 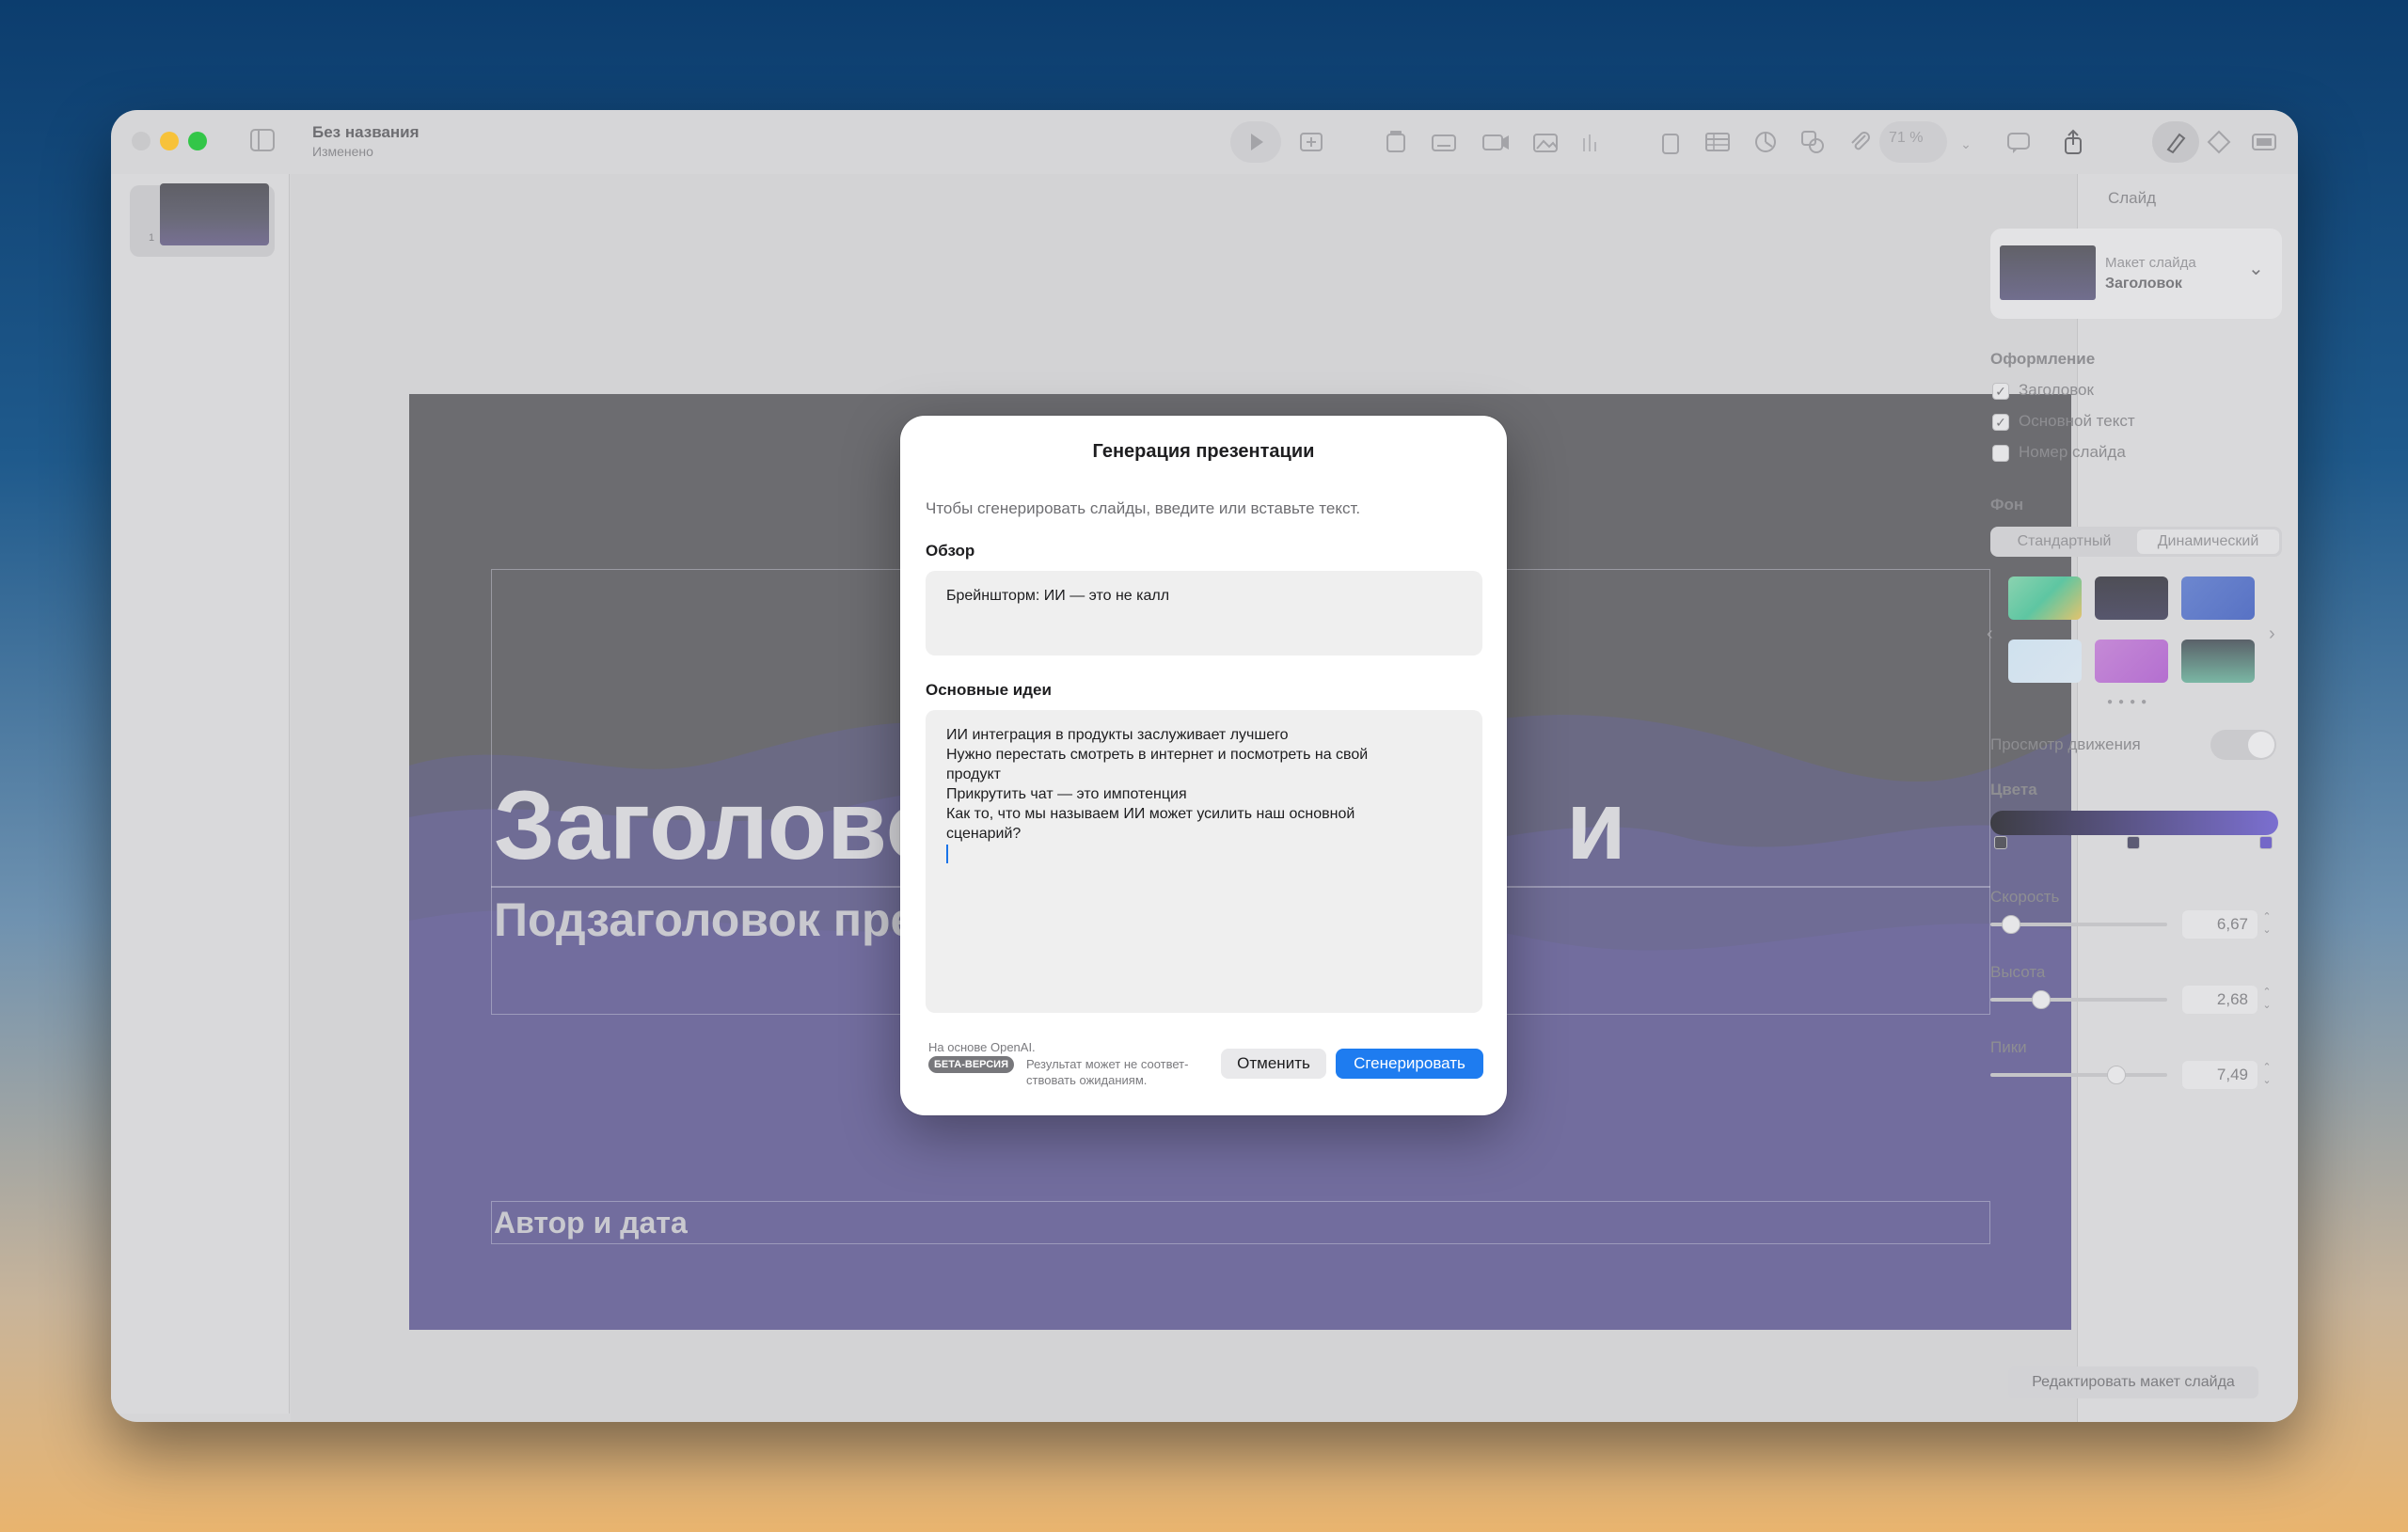 I want to click on insert-placeholder-icon, so click(x=1445, y=142).